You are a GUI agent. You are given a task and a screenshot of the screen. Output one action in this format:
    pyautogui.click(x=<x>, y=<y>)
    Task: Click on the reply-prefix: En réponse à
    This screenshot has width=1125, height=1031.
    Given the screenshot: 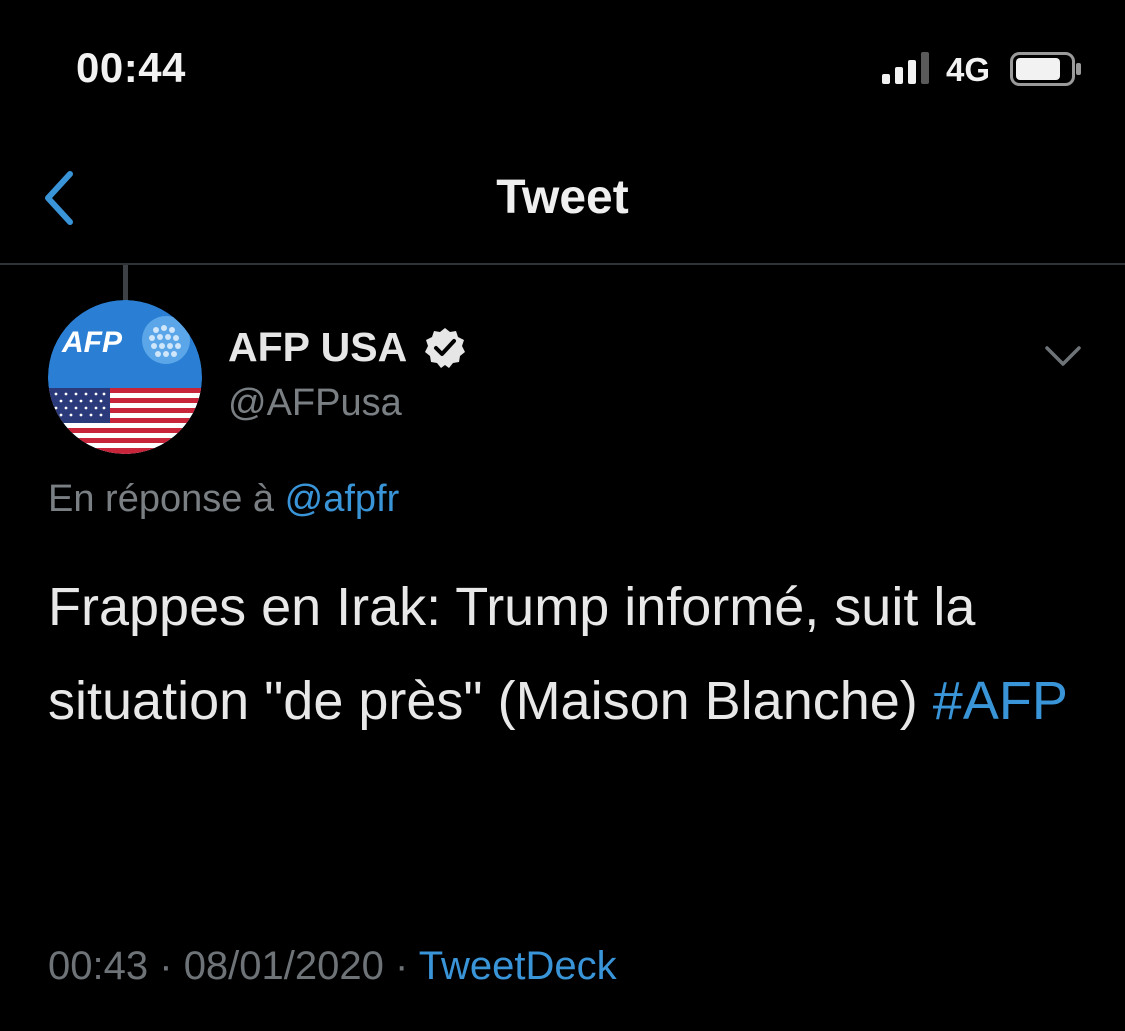 What is the action you would take?
    pyautogui.click(x=161, y=499)
    